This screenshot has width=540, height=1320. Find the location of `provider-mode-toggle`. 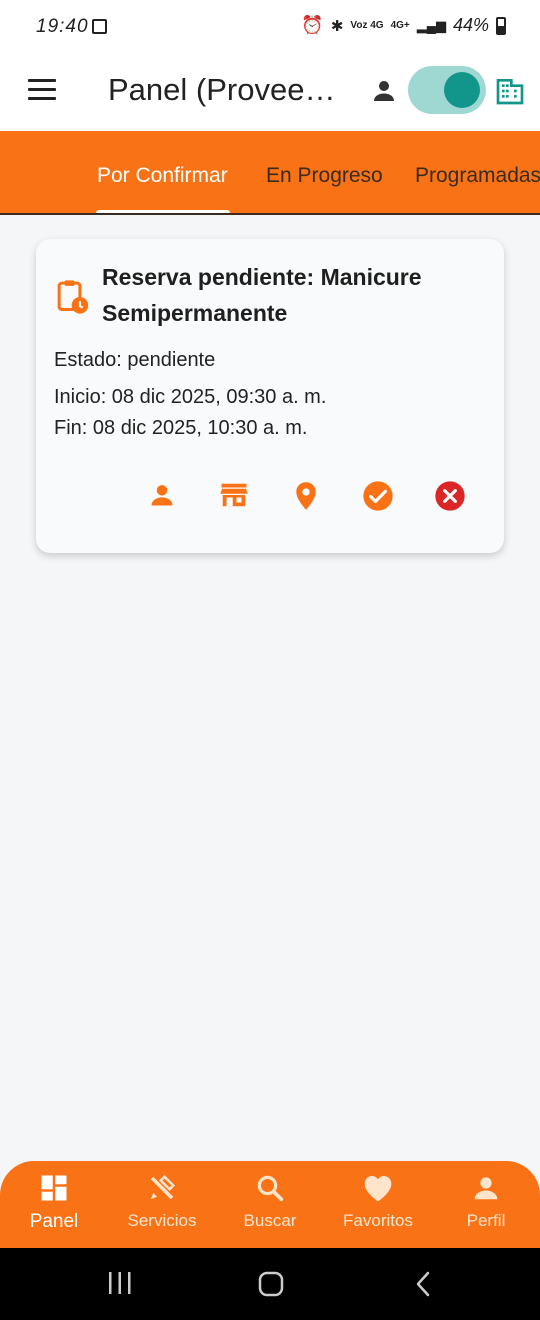

provider-mode-toggle is located at coordinates (447, 90).